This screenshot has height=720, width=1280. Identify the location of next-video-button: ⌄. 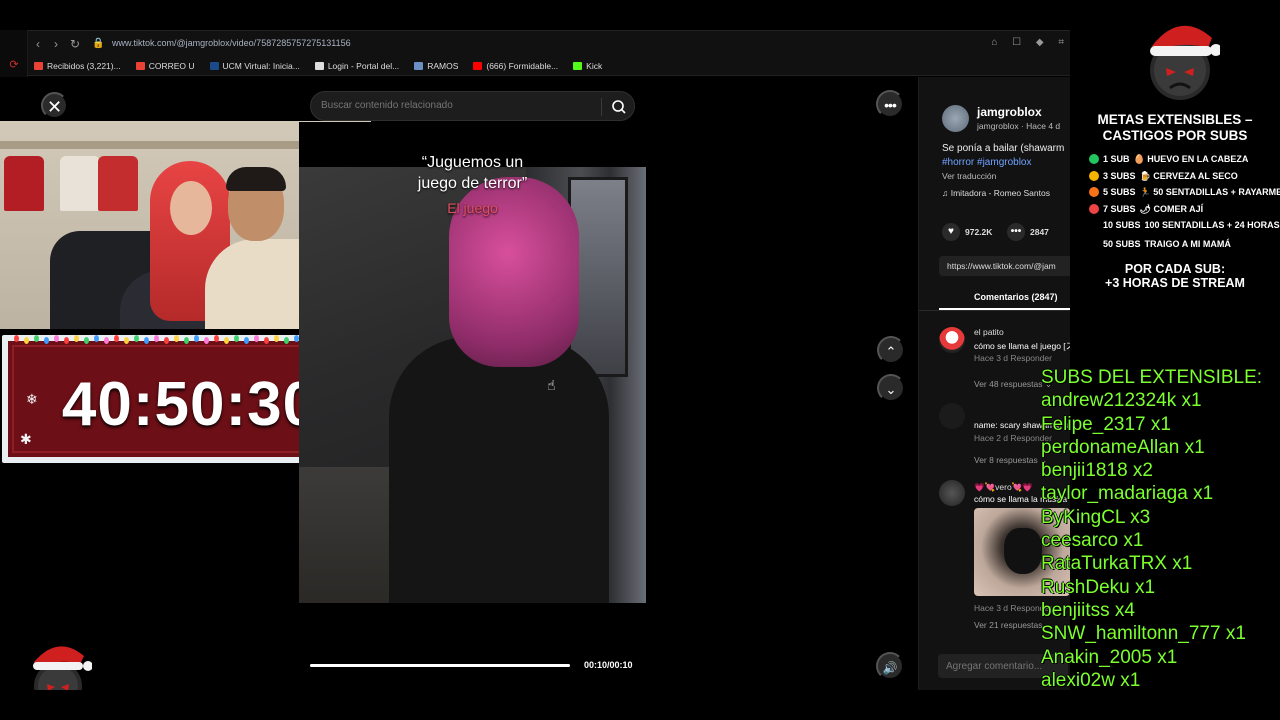
(891, 388).